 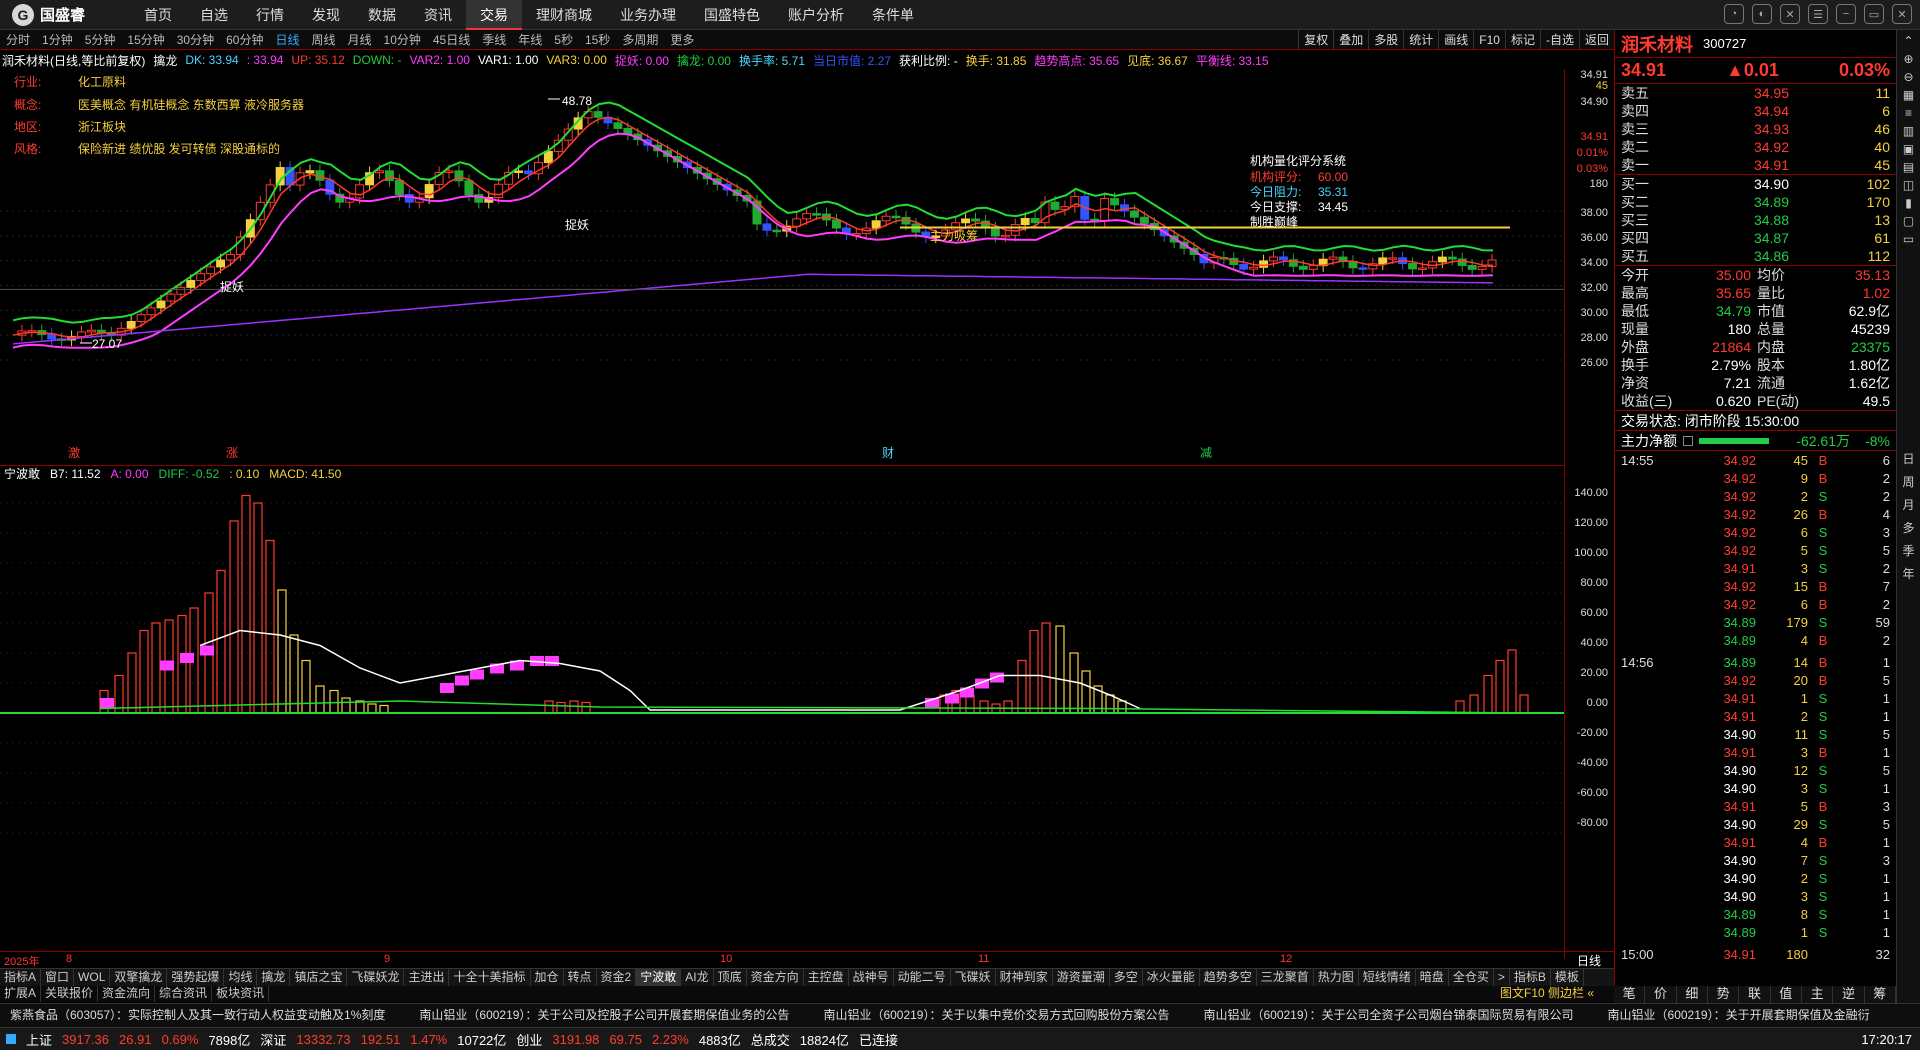 I want to click on period-tab: 日线, so click(x=287, y=39).